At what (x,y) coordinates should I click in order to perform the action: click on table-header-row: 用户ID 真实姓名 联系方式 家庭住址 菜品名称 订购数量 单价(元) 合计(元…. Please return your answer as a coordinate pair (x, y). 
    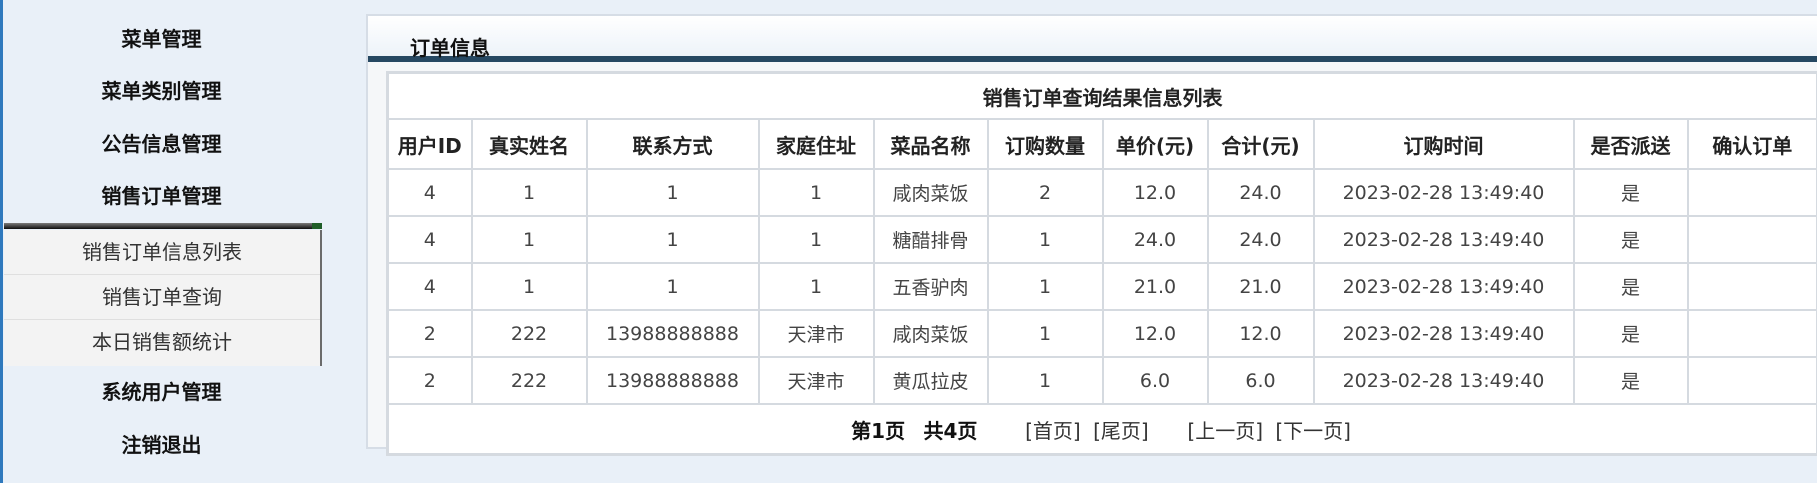
    Looking at the image, I should click on (1101, 144).